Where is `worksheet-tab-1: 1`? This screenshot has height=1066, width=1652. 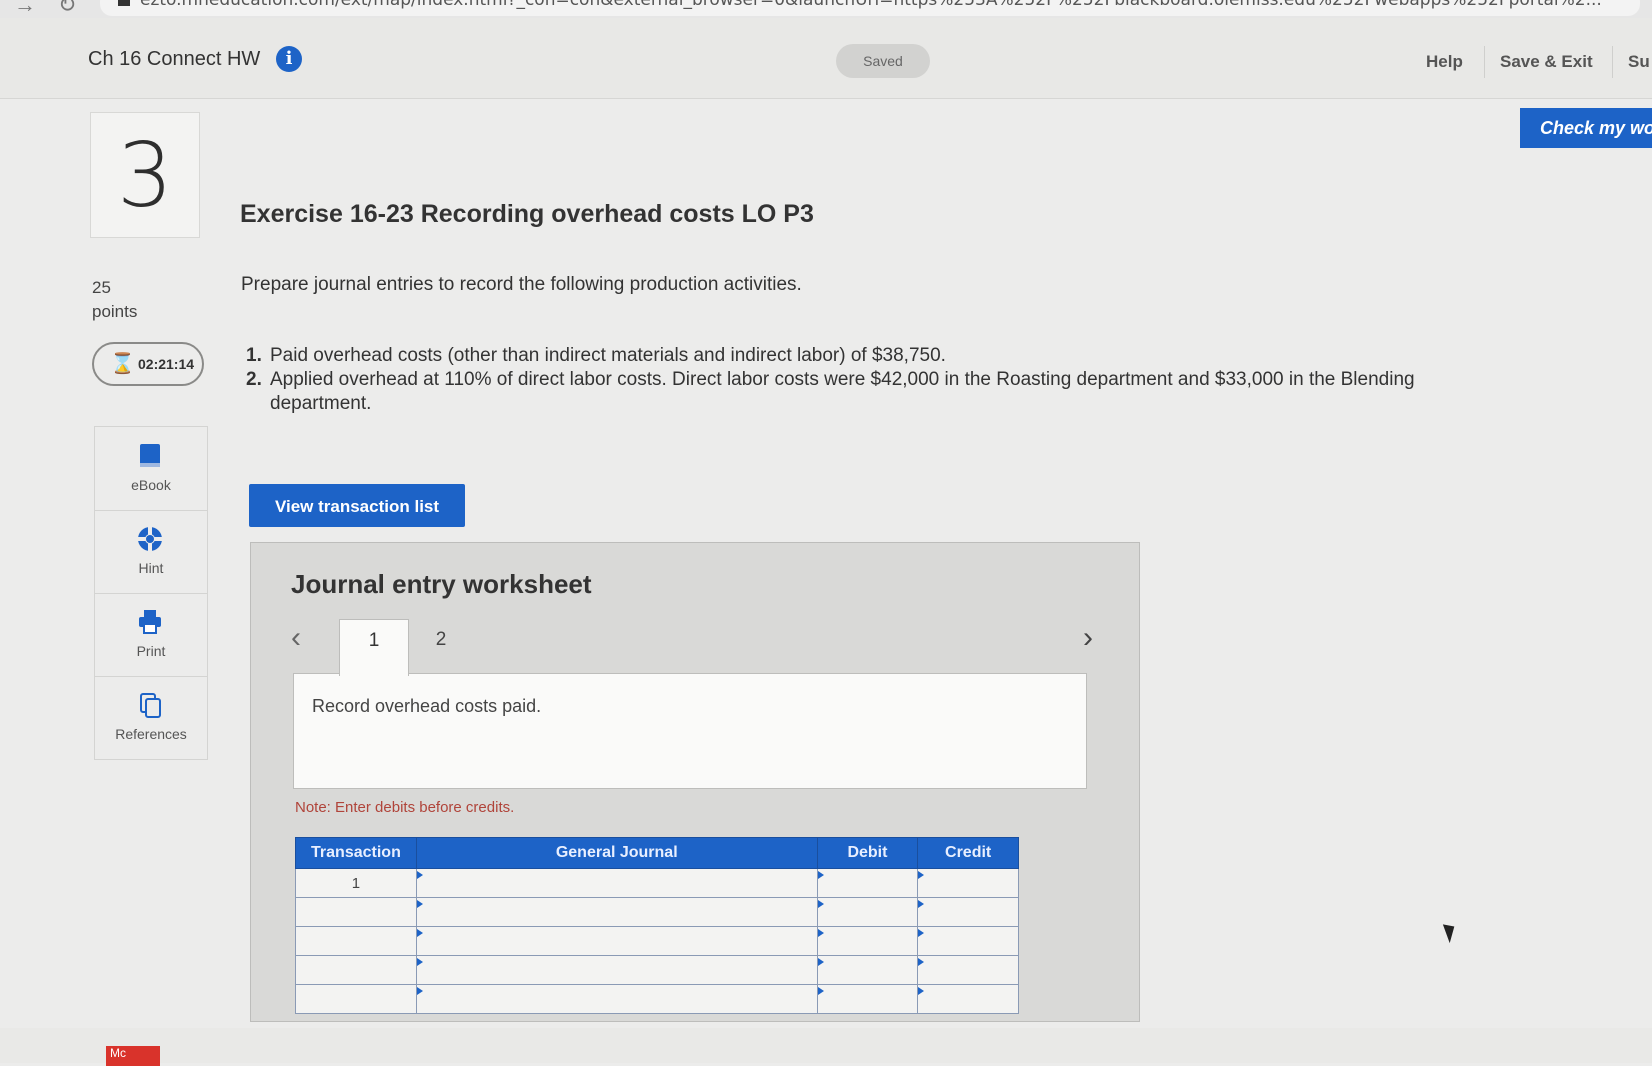 worksheet-tab-1: 1 is located at coordinates (374, 647).